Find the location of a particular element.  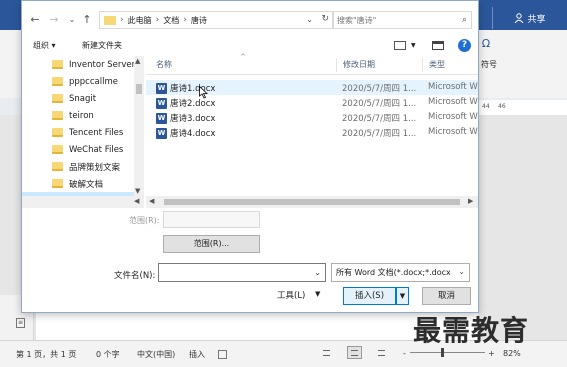

nav-item-teiron: teiron is located at coordinates (82, 115).